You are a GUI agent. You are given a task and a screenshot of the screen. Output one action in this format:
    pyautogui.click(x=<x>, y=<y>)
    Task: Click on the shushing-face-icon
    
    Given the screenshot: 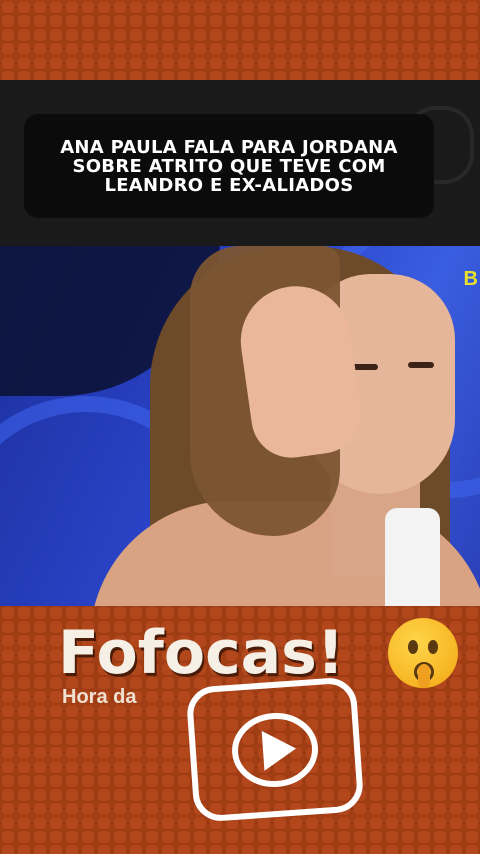 What is the action you would take?
    pyautogui.click(x=423, y=653)
    